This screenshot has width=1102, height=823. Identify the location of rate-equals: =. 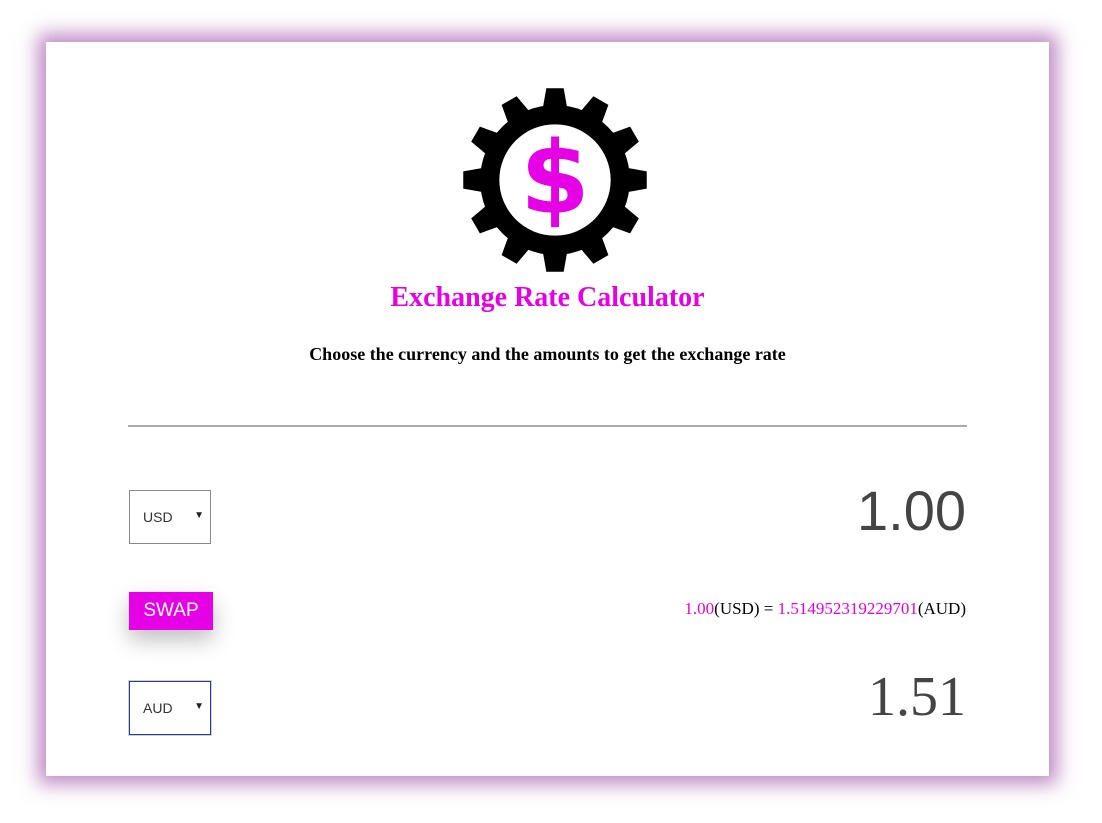
(768, 608).